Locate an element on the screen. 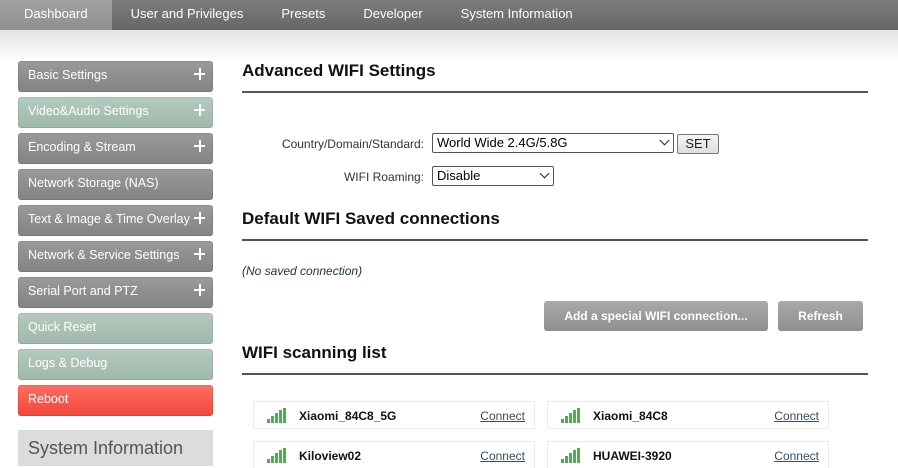  system-information-box-title: System Information is located at coordinates (115, 448).